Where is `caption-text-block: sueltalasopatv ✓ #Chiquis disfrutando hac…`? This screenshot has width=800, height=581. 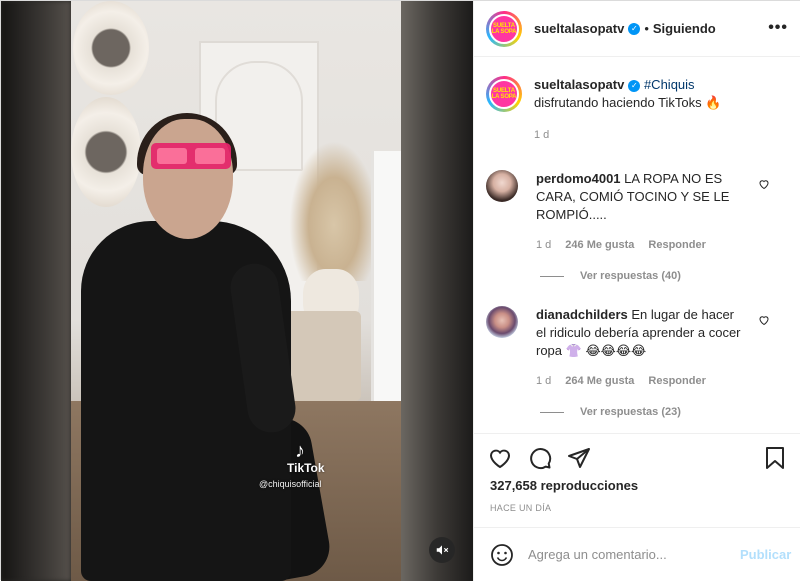 caption-text-block: sueltalasopatv ✓ #Chiquis disfrutando hac… is located at coordinates (627, 110).